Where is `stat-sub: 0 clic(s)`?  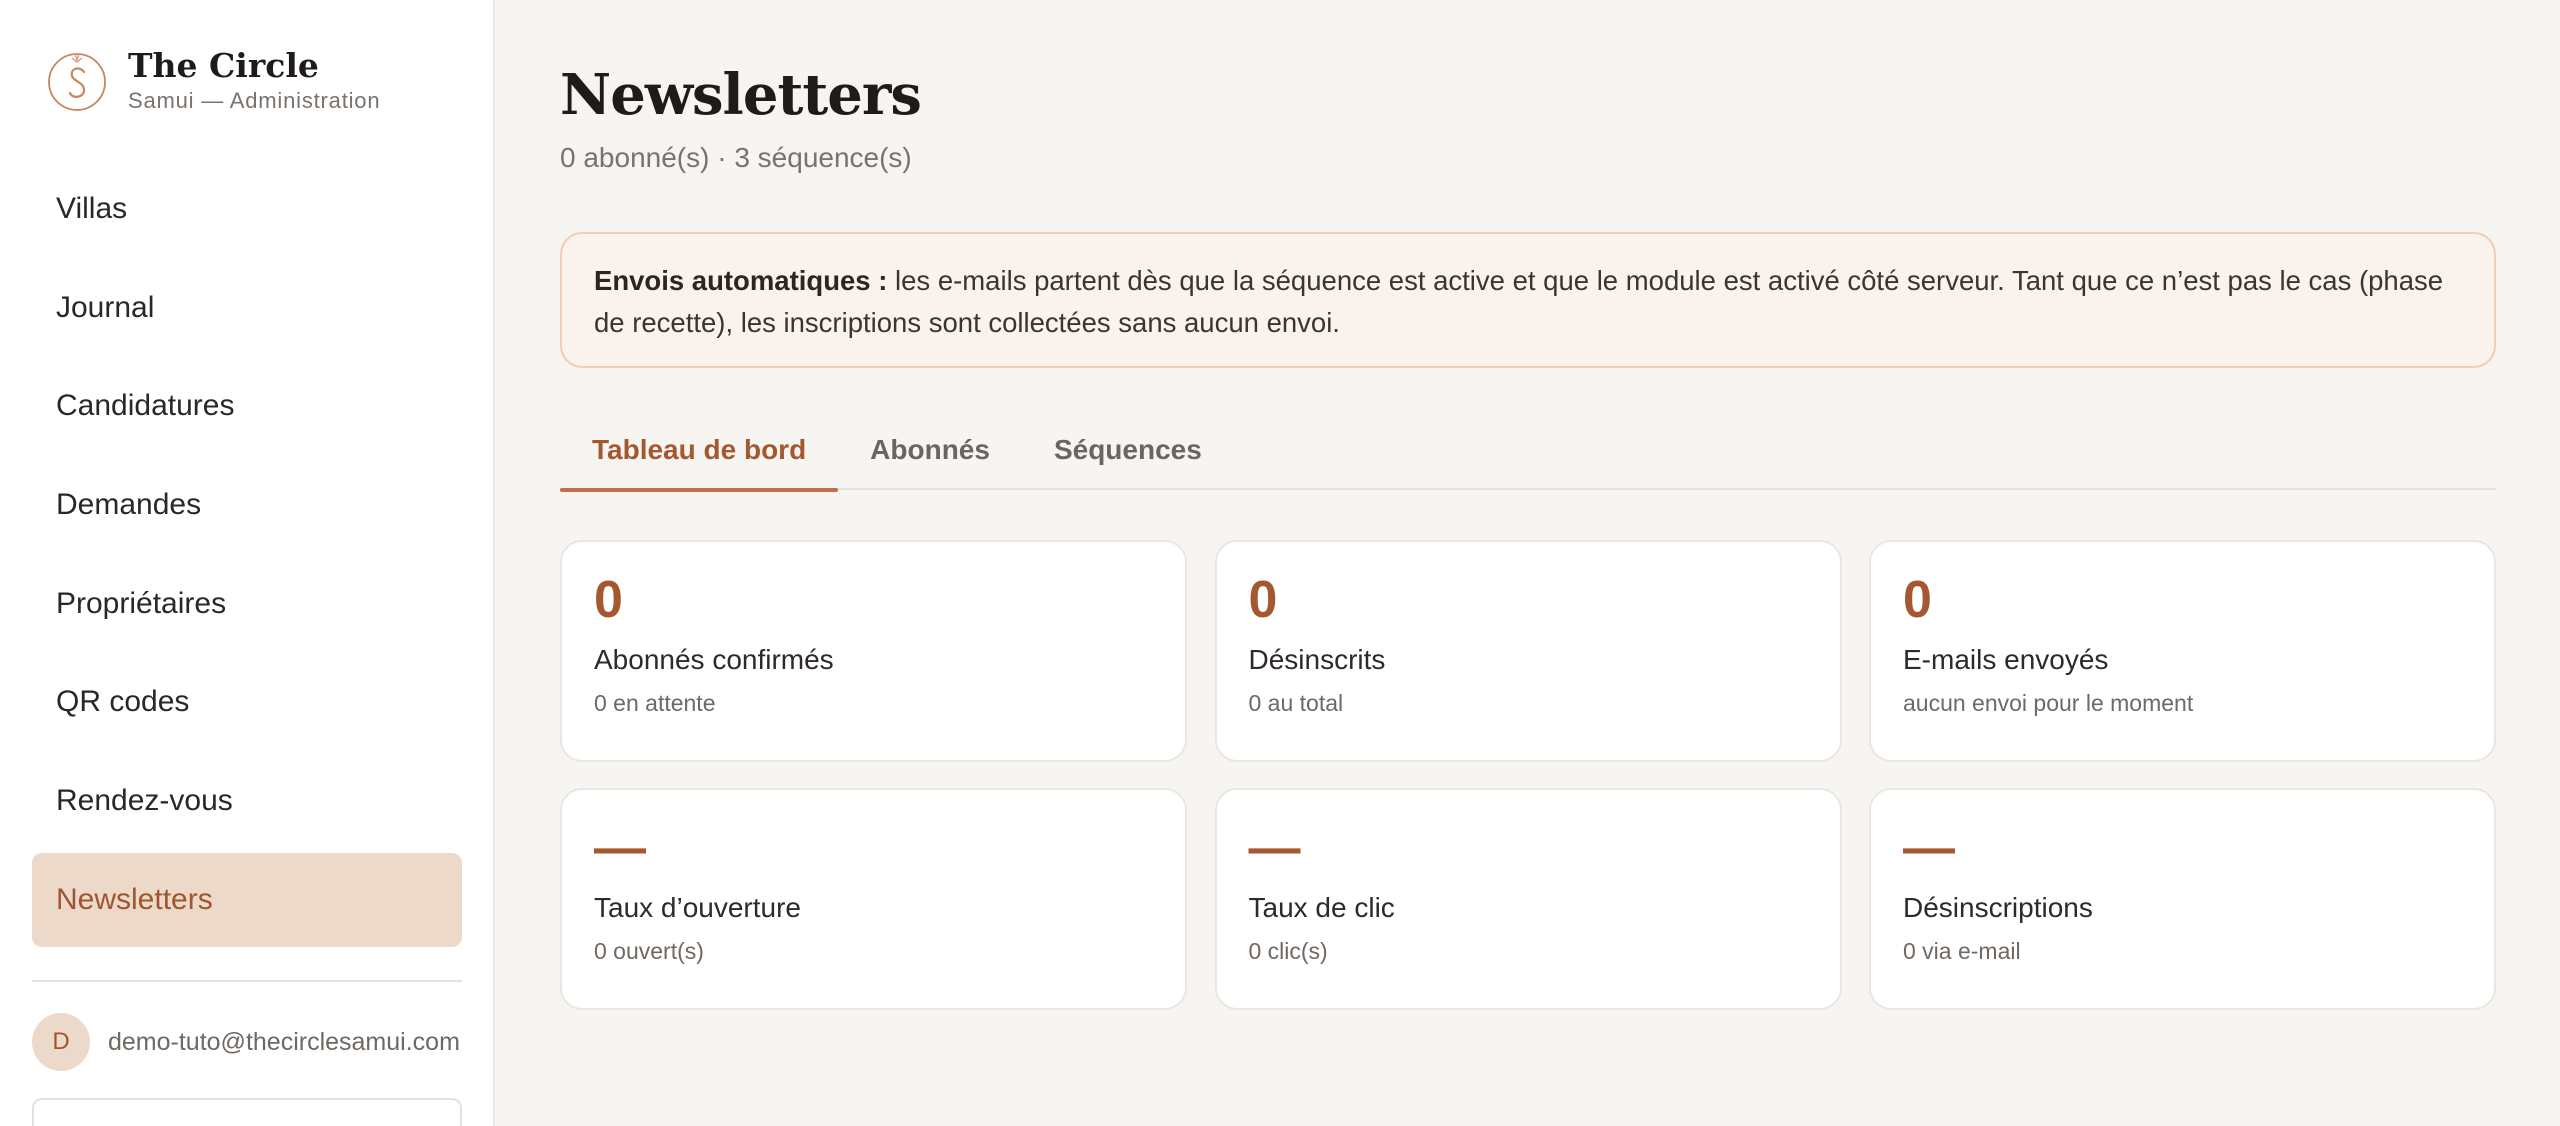
stat-sub: 0 clic(s) is located at coordinates (1288, 951).